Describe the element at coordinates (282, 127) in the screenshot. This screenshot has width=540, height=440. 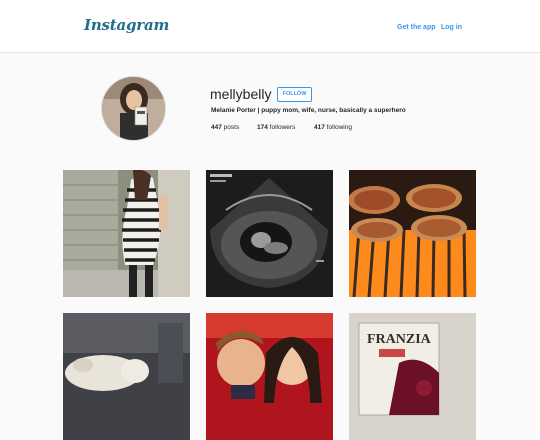
I see `followers-label: followers` at that location.